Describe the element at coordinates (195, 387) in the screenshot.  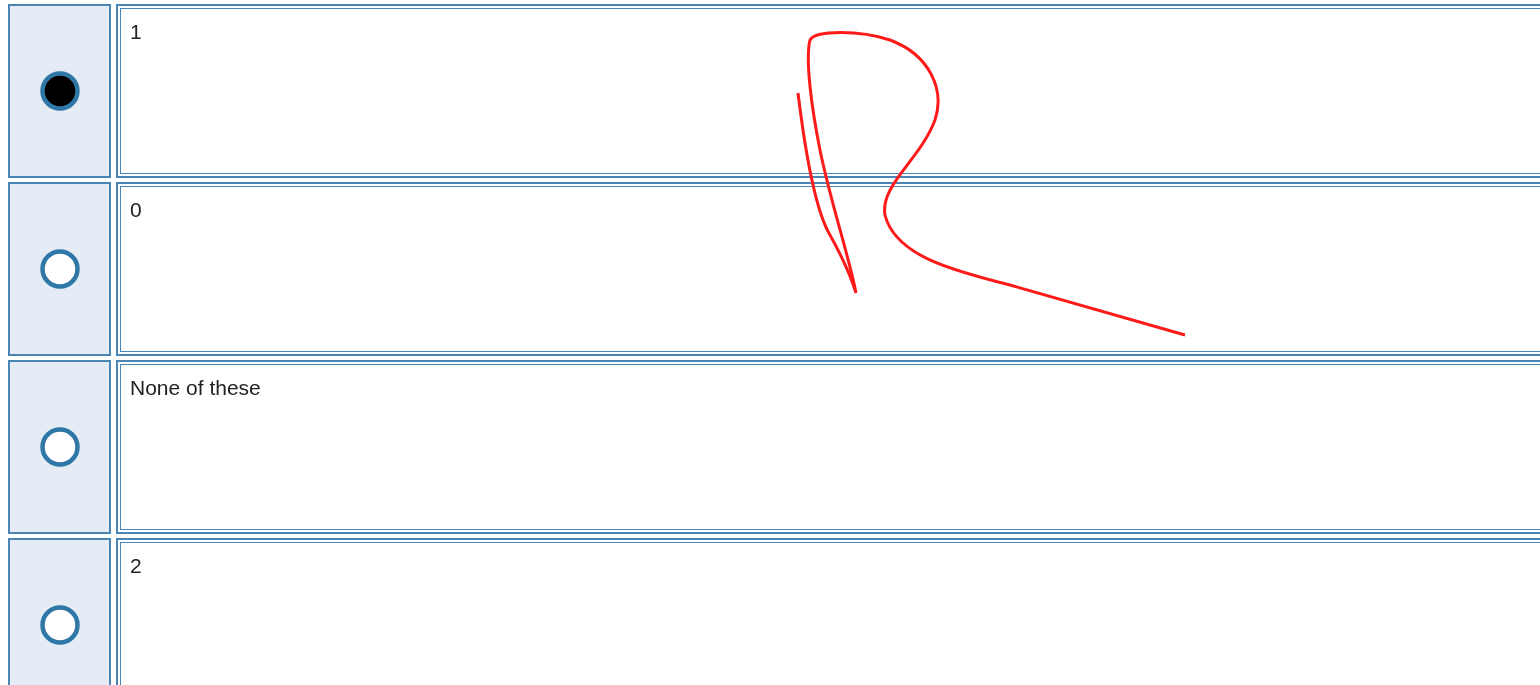
I see `answer-text: None of these` at that location.